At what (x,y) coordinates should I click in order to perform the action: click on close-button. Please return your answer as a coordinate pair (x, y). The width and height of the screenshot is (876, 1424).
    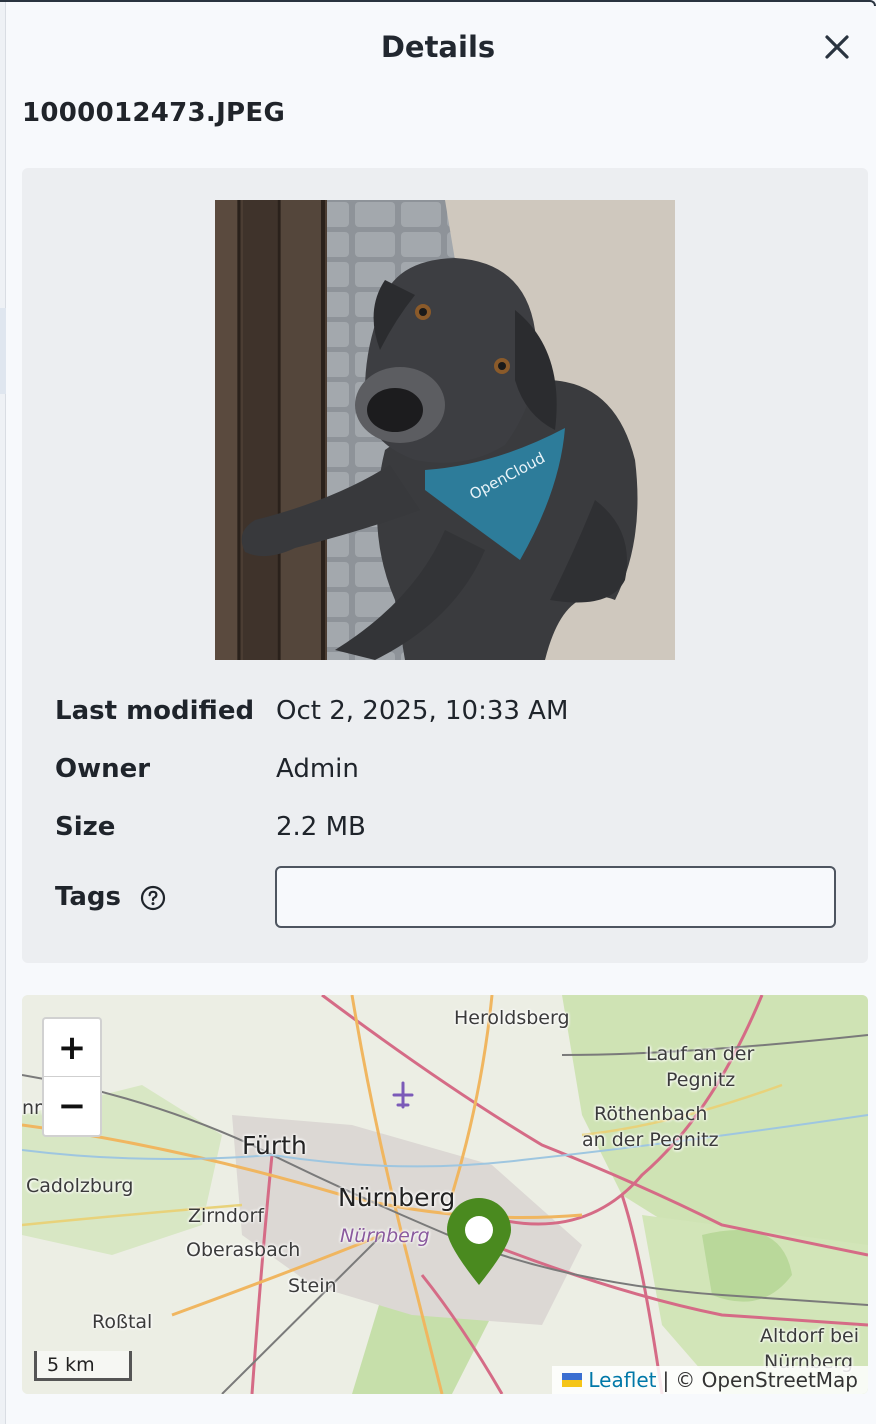
    Looking at the image, I should click on (837, 47).